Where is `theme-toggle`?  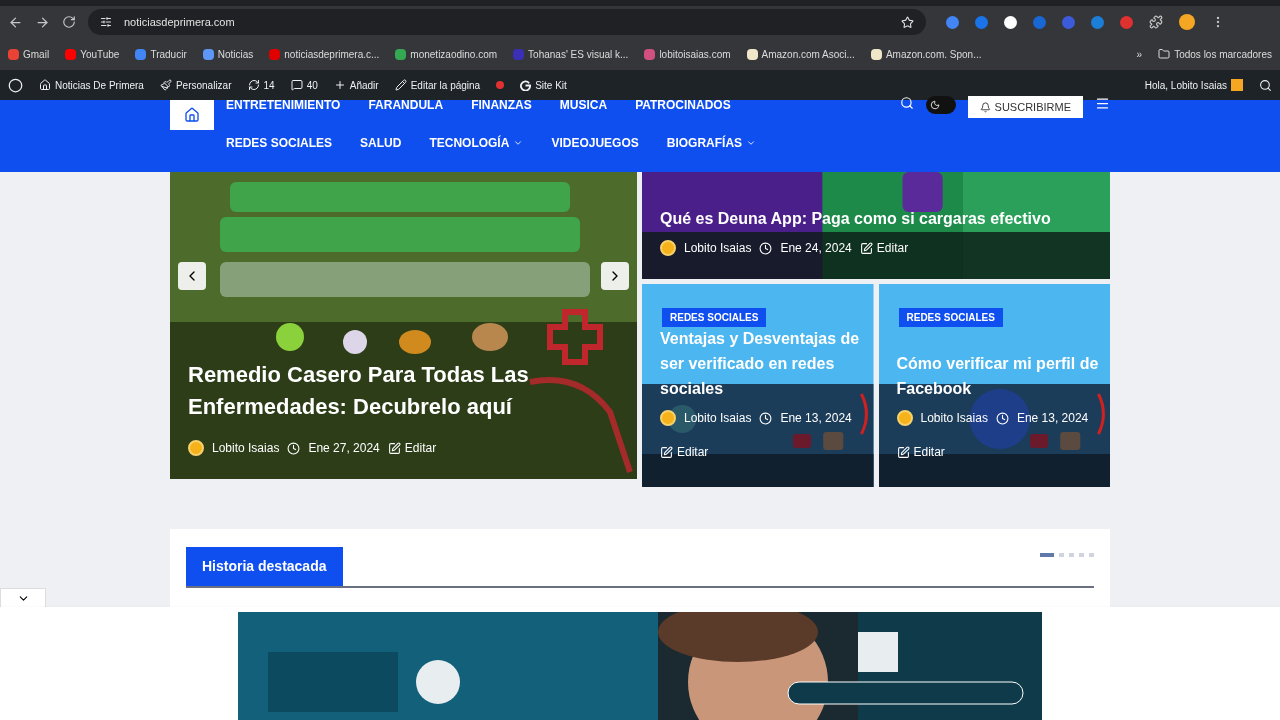
theme-toggle is located at coordinates (940, 105).